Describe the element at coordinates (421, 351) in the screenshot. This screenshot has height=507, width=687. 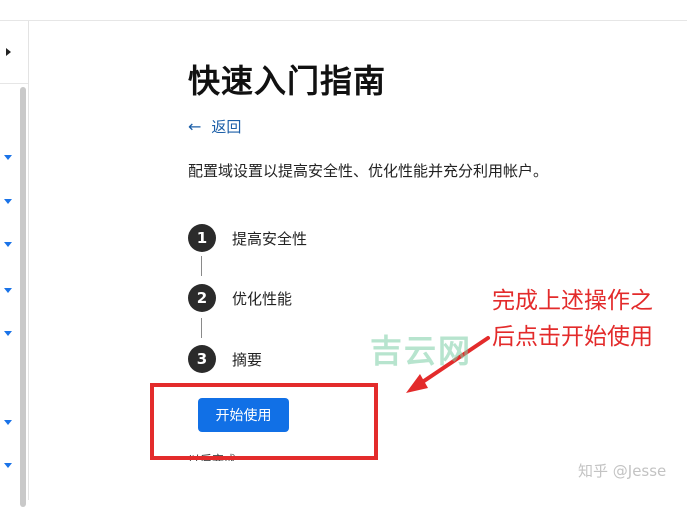
I see `site-watermark: 吉云网` at that location.